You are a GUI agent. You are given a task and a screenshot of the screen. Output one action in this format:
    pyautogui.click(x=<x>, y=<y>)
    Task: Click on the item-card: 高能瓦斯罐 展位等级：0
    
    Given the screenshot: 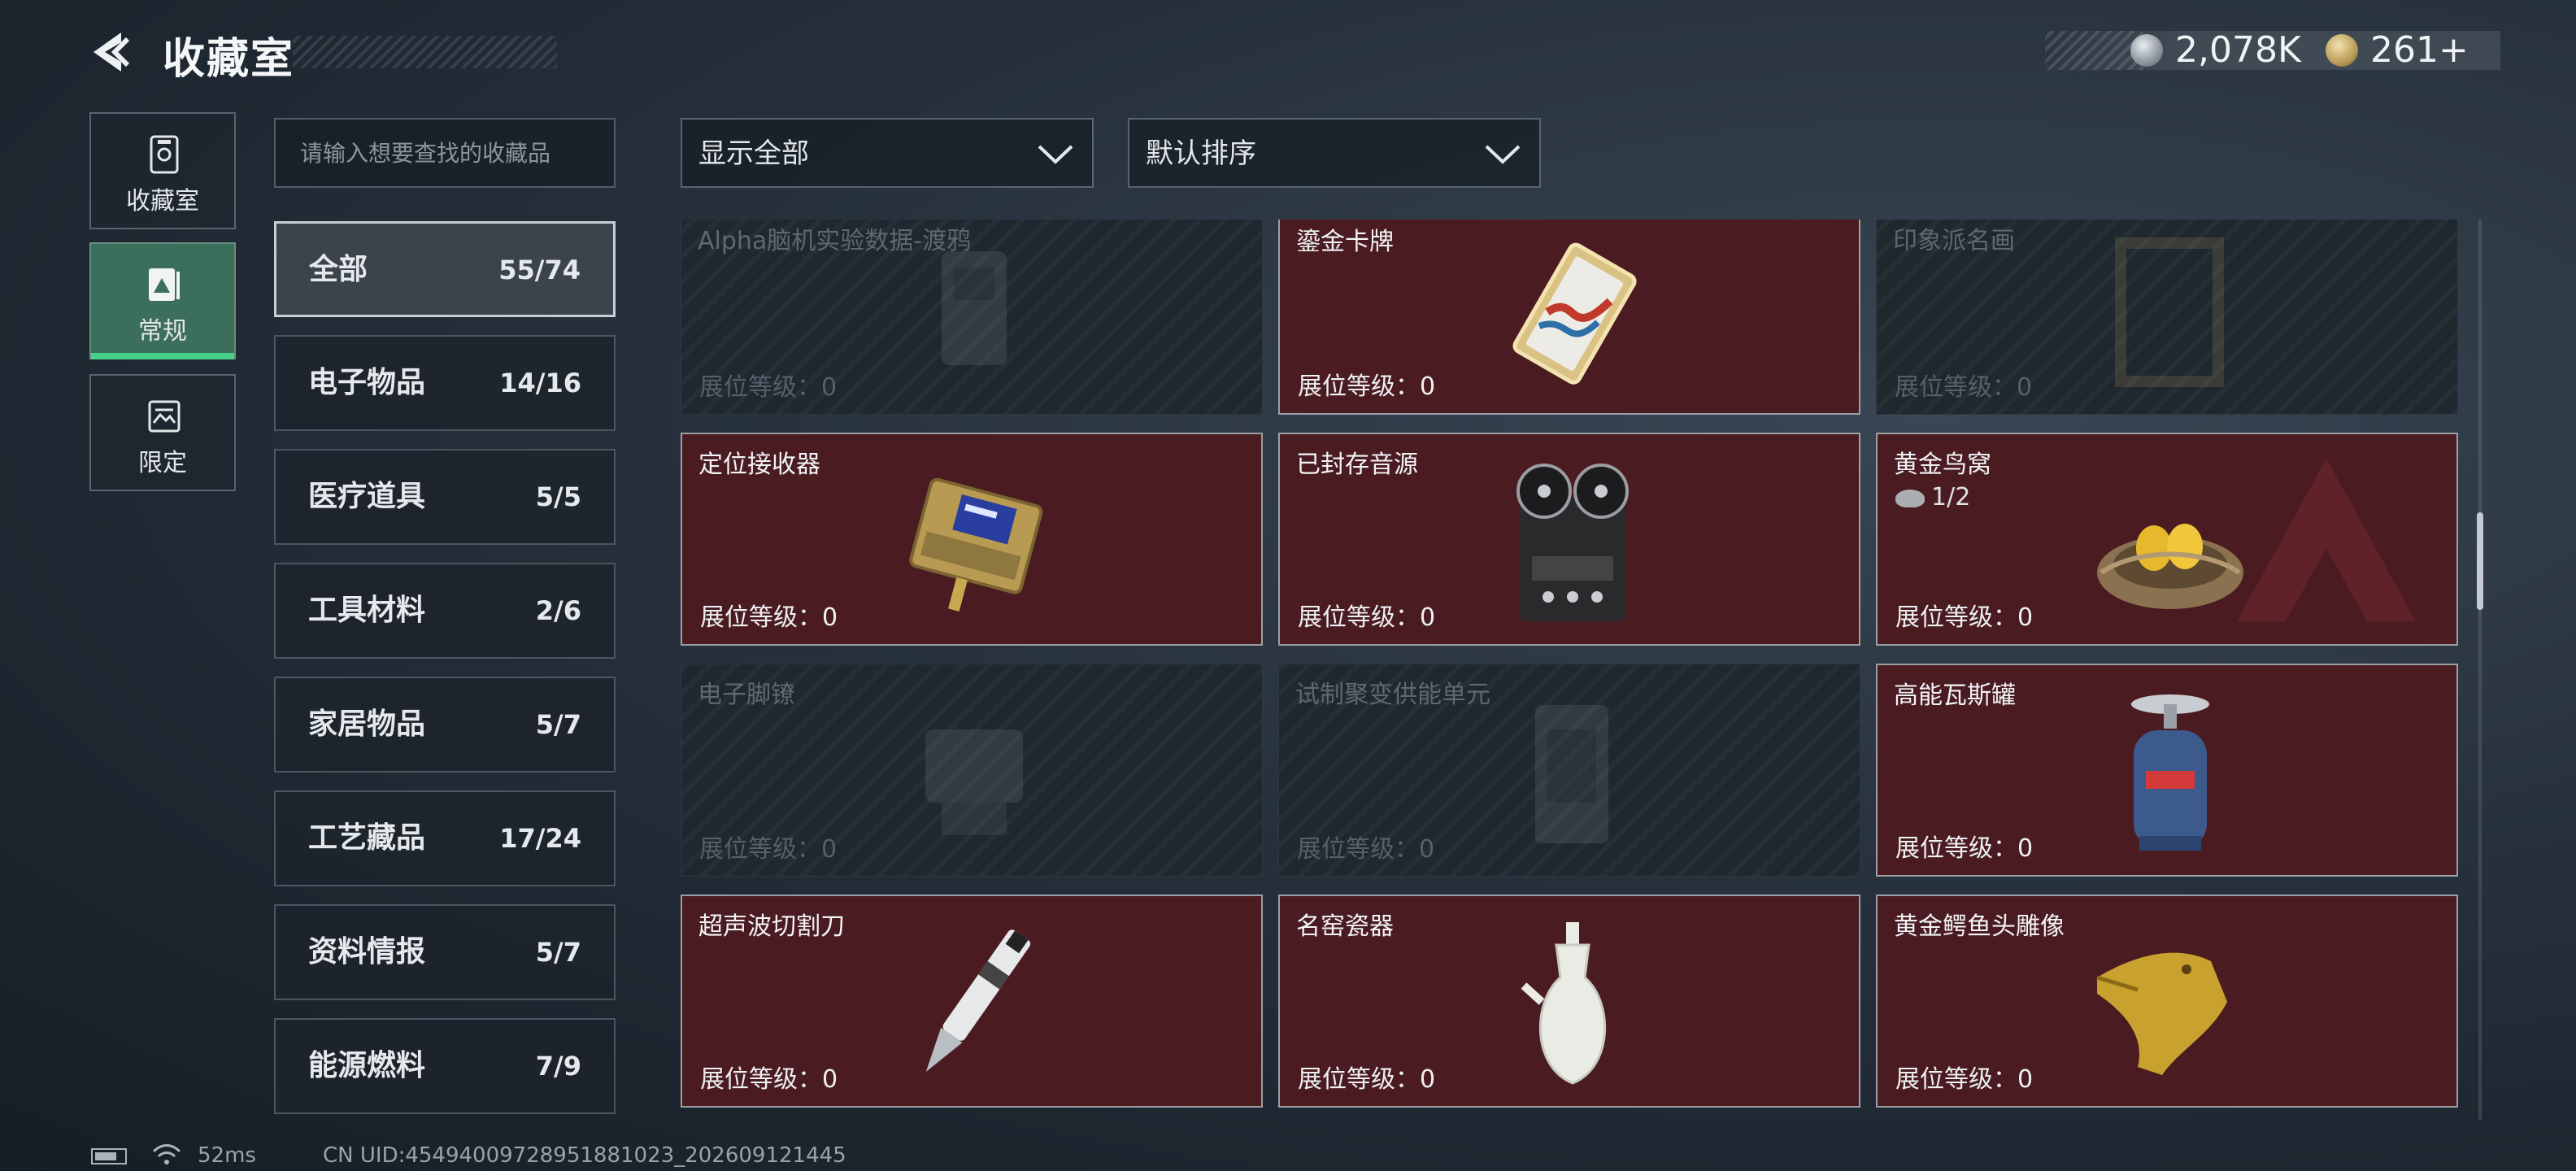 What is the action you would take?
    pyautogui.click(x=2167, y=771)
    